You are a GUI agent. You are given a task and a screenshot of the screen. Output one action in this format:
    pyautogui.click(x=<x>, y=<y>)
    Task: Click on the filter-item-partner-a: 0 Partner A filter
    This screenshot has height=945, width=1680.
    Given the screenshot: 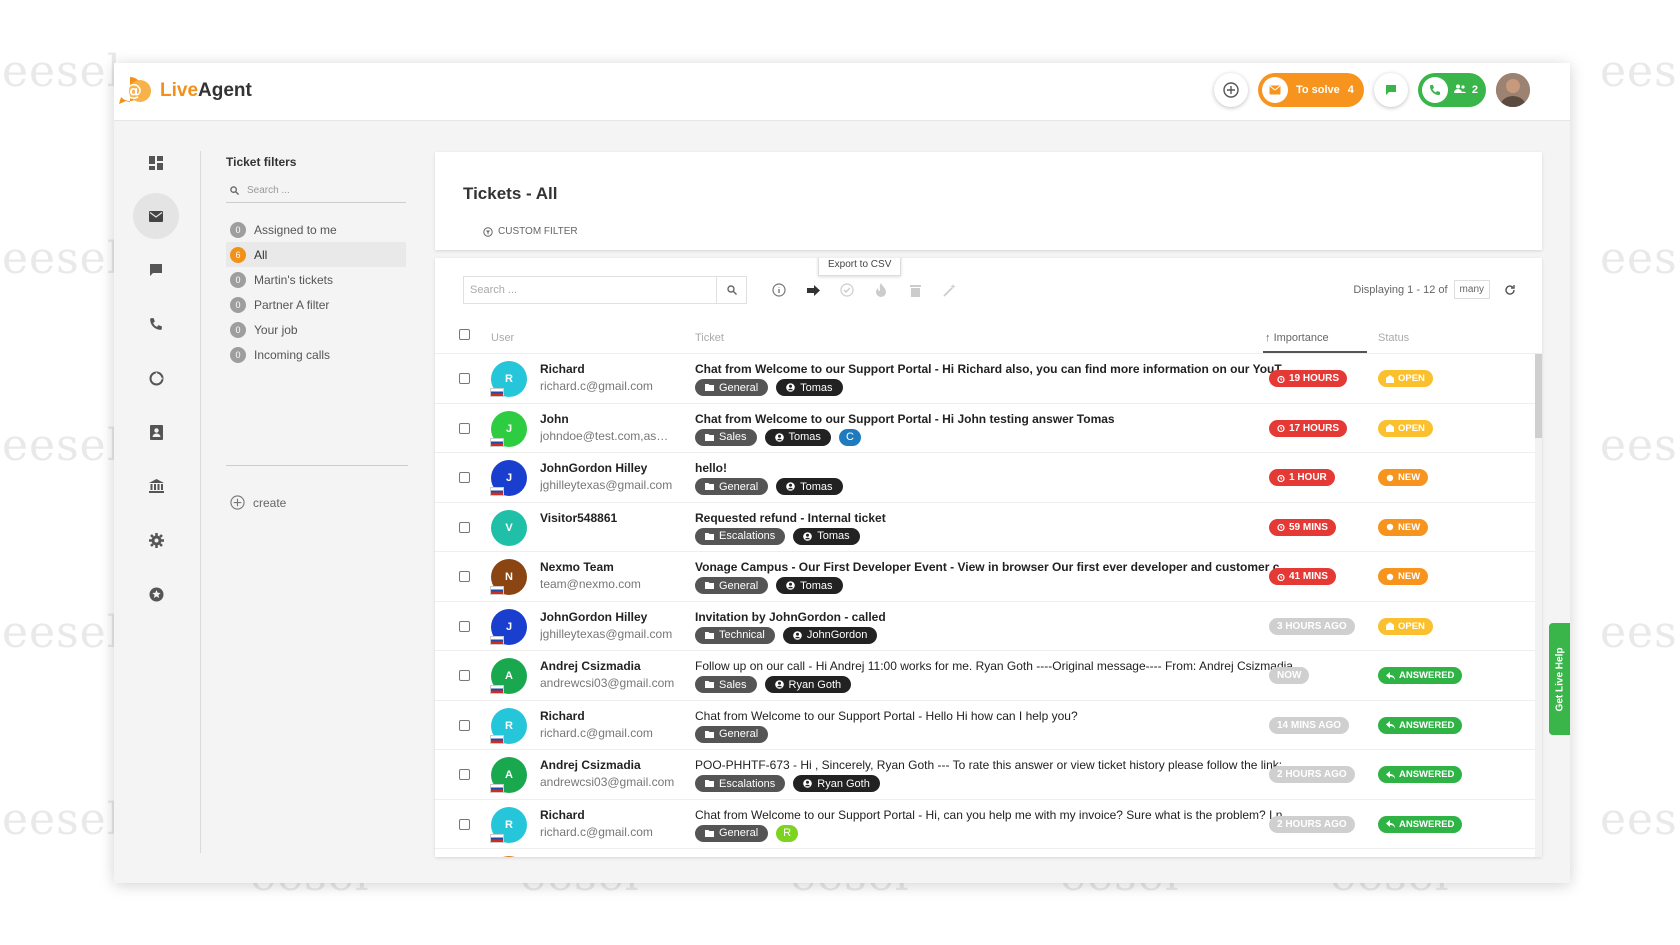 What is the action you would take?
    pyautogui.click(x=316, y=304)
    